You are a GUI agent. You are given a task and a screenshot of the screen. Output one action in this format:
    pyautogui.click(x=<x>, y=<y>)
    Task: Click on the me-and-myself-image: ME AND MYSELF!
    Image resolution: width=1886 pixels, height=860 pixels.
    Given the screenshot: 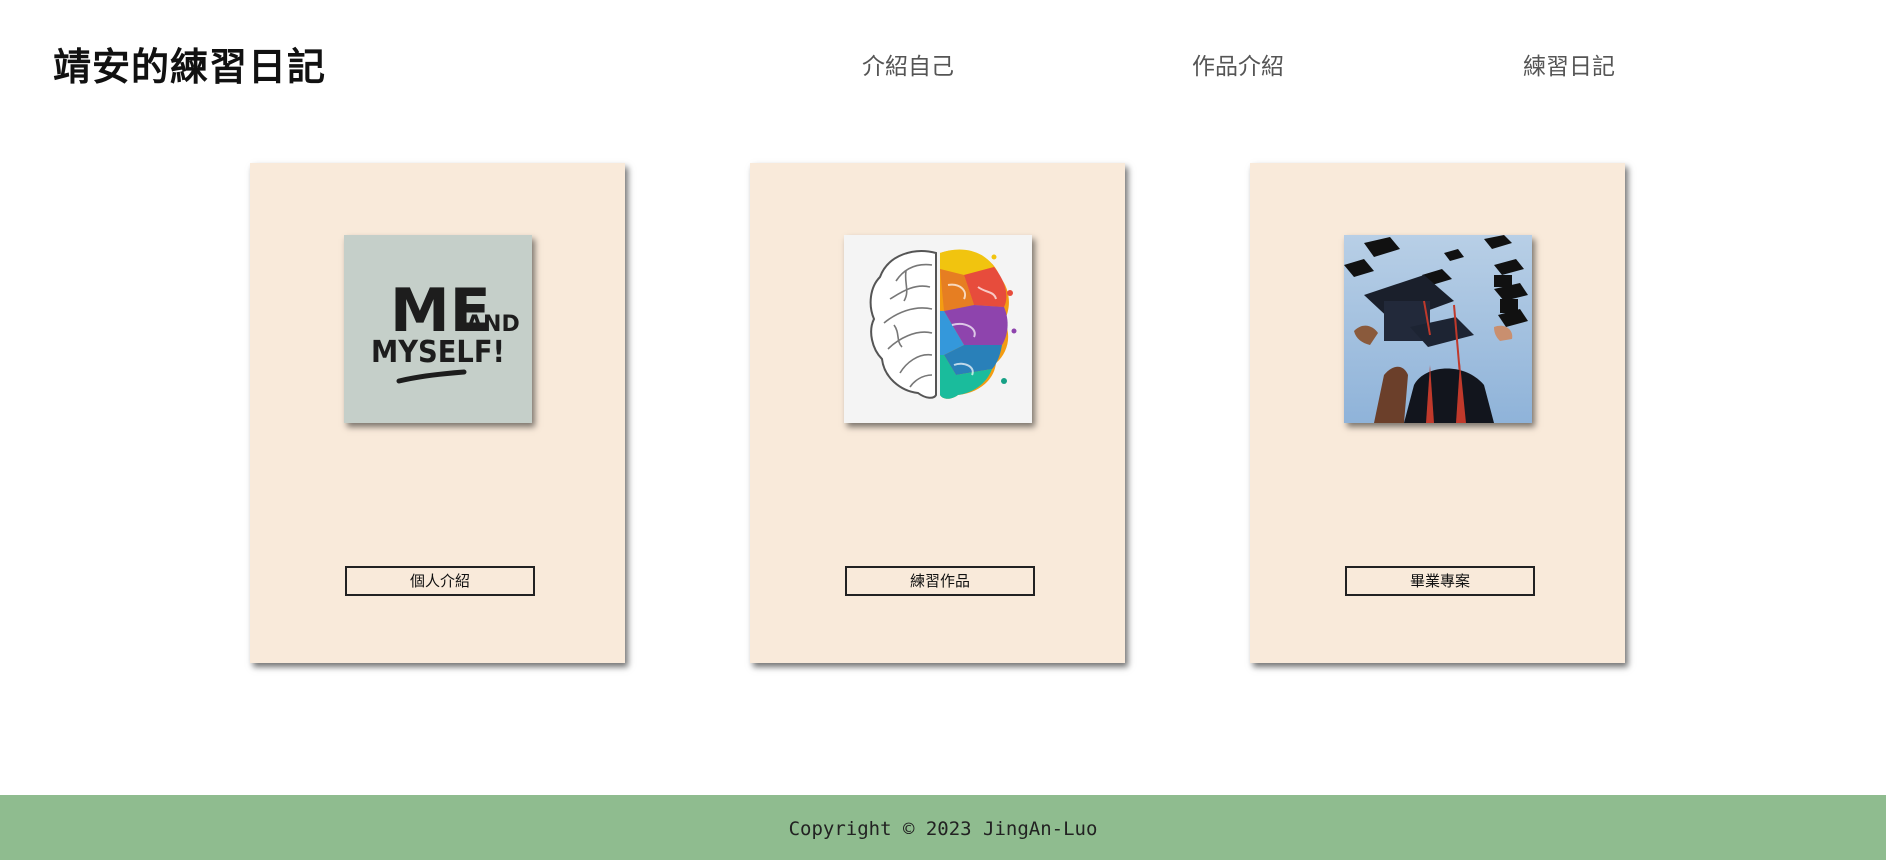 What is the action you would take?
    pyautogui.click(x=438, y=329)
    